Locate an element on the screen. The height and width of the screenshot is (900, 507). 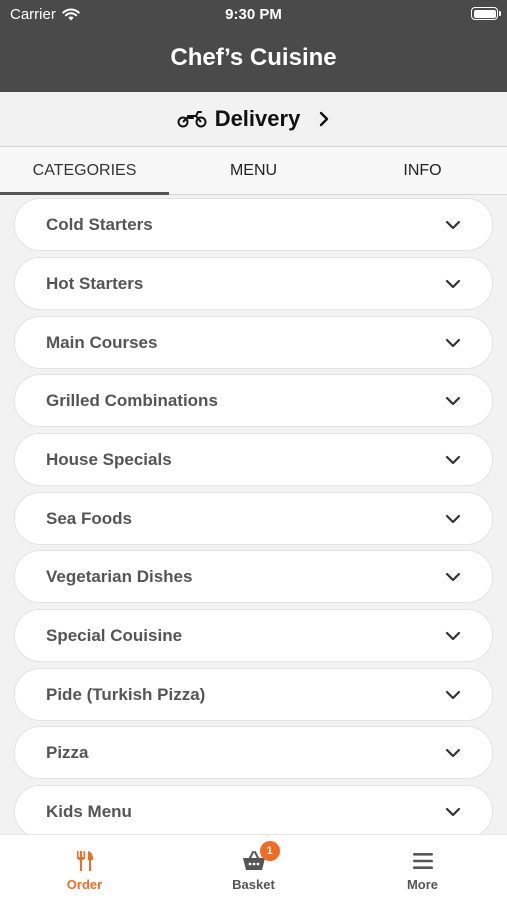
category-label: Main Courses is located at coordinates (102, 342).